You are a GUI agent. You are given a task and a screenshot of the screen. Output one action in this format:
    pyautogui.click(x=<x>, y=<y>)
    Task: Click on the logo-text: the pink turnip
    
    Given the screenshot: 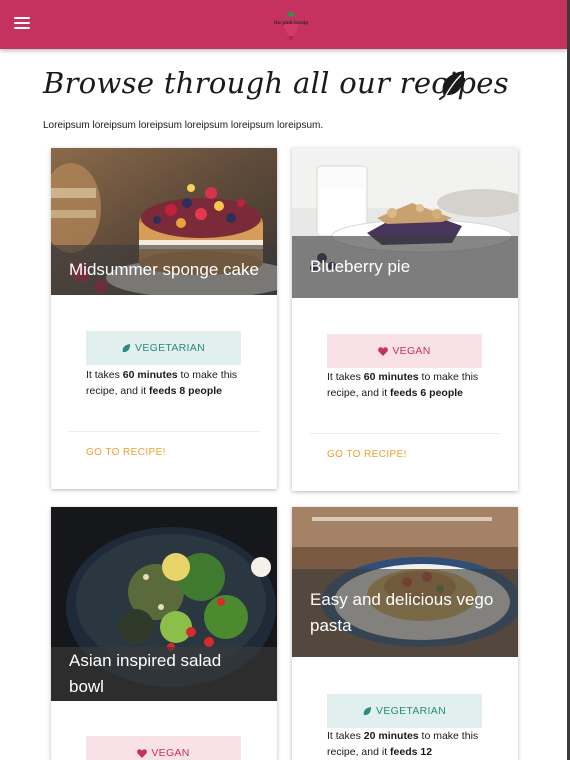 What is the action you would take?
    pyautogui.click(x=291, y=22)
    